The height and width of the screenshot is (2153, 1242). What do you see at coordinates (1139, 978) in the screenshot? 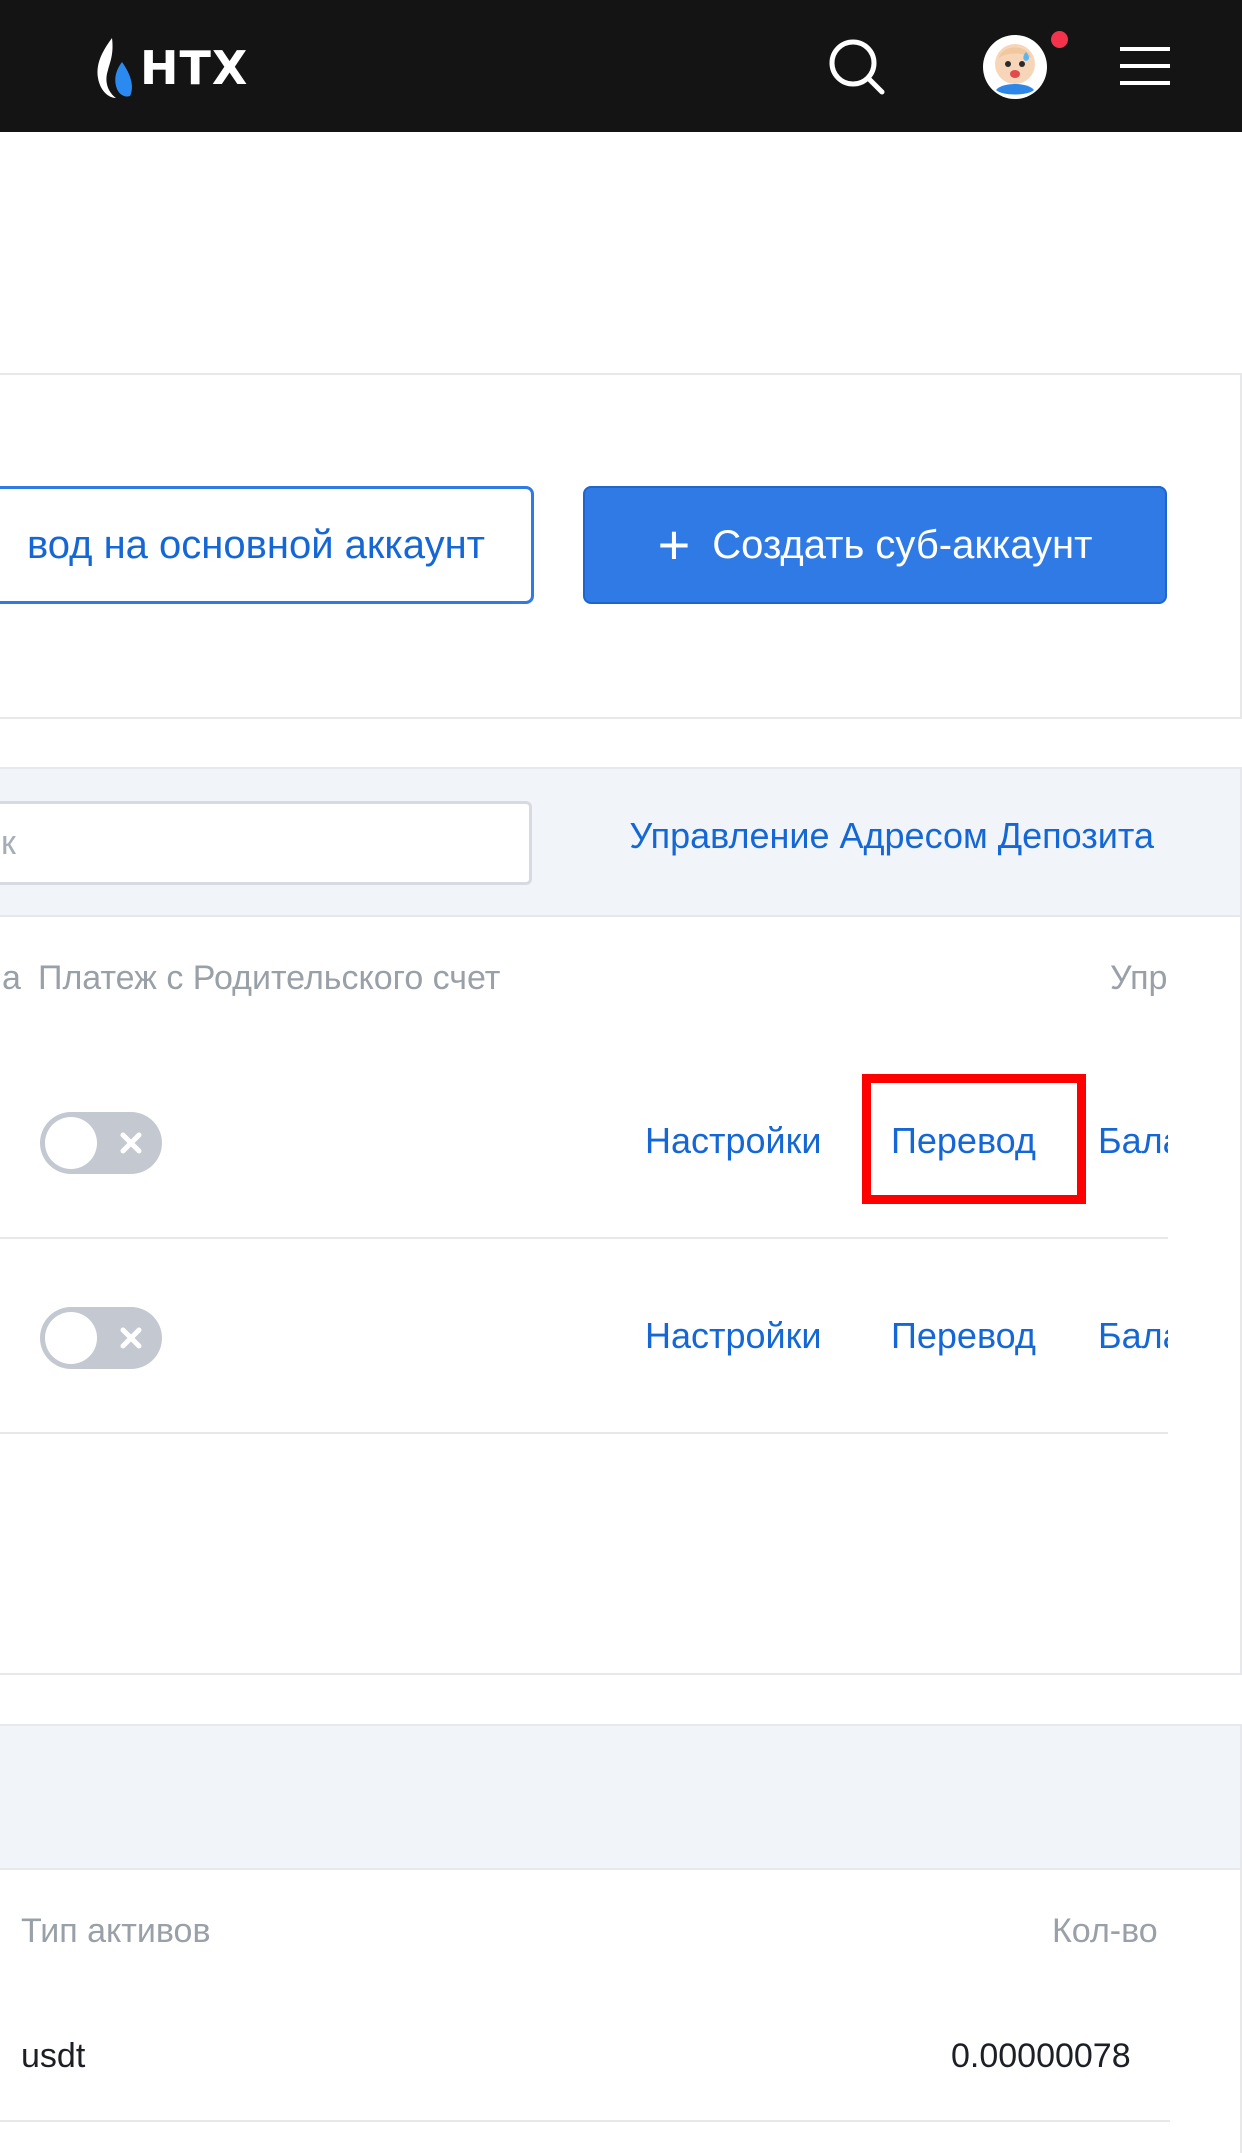
I see `col-header-manage: Упр` at bounding box center [1139, 978].